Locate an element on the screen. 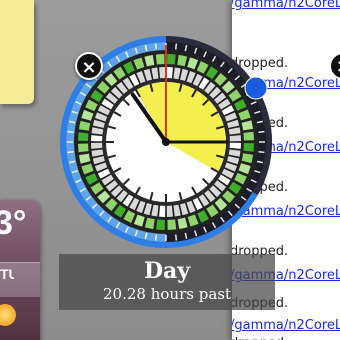 This screenshot has width=340, height=340. position-marker-icon is located at coordinates (256, 88).